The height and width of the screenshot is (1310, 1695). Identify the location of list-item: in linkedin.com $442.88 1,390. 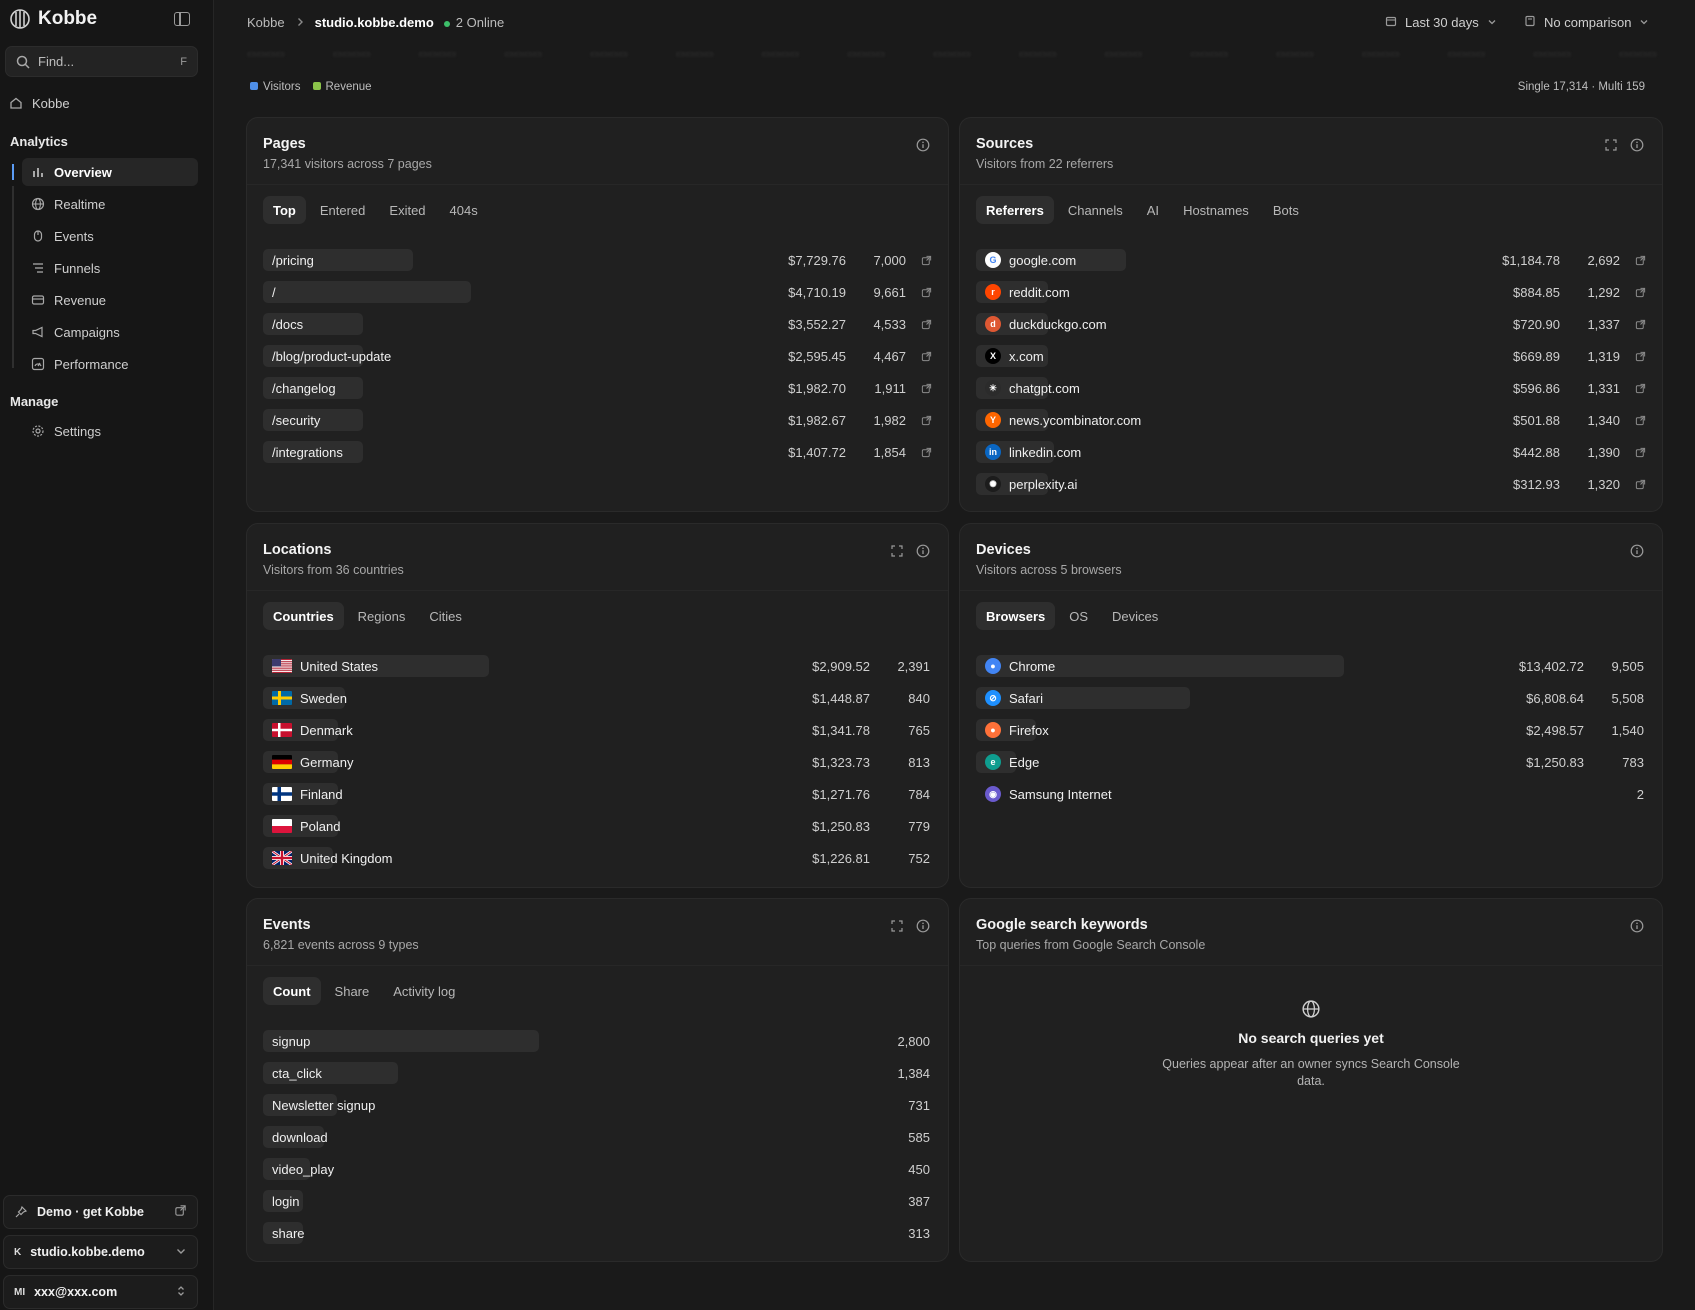
(1311, 452).